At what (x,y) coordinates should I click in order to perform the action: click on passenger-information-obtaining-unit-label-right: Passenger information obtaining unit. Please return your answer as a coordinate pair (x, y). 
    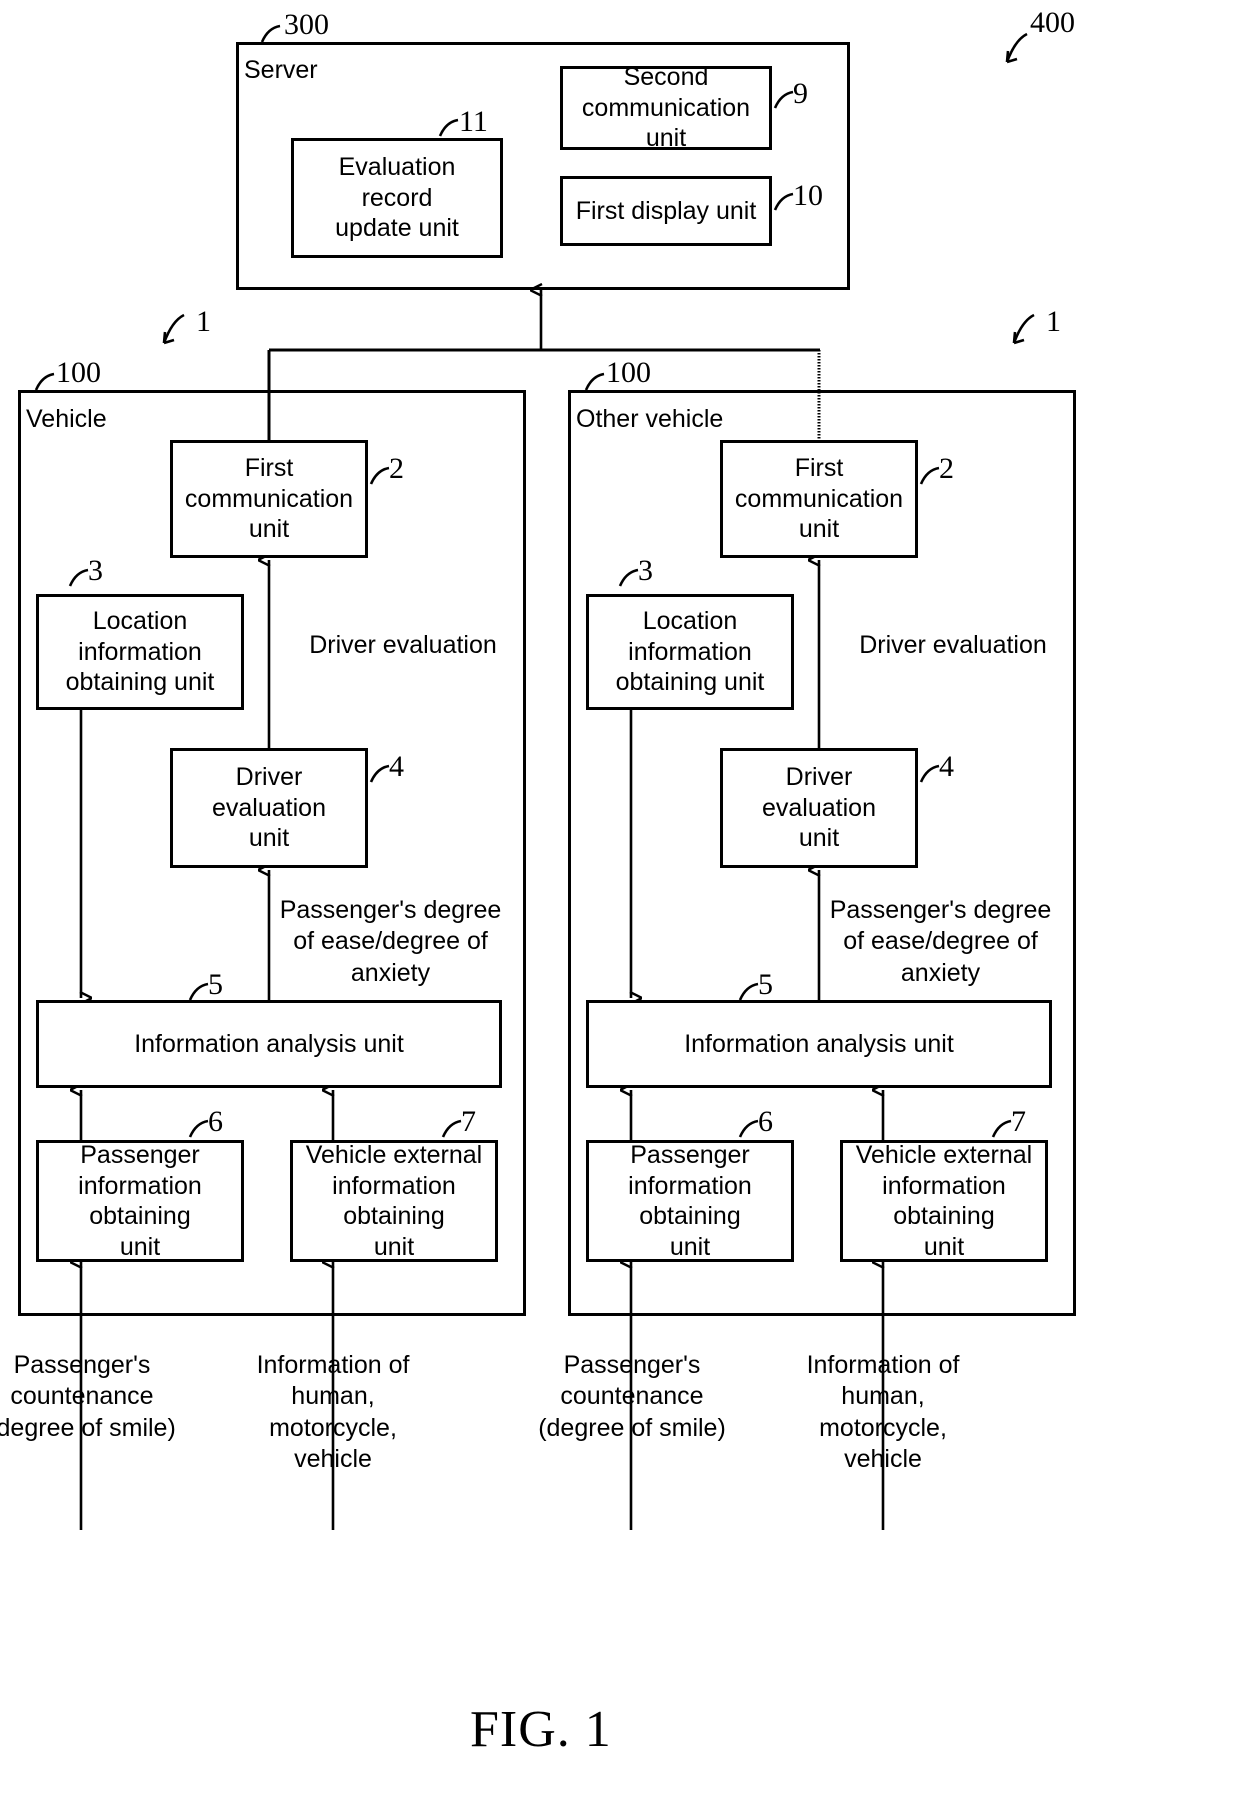
    Looking at the image, I should click on (690, 1201).